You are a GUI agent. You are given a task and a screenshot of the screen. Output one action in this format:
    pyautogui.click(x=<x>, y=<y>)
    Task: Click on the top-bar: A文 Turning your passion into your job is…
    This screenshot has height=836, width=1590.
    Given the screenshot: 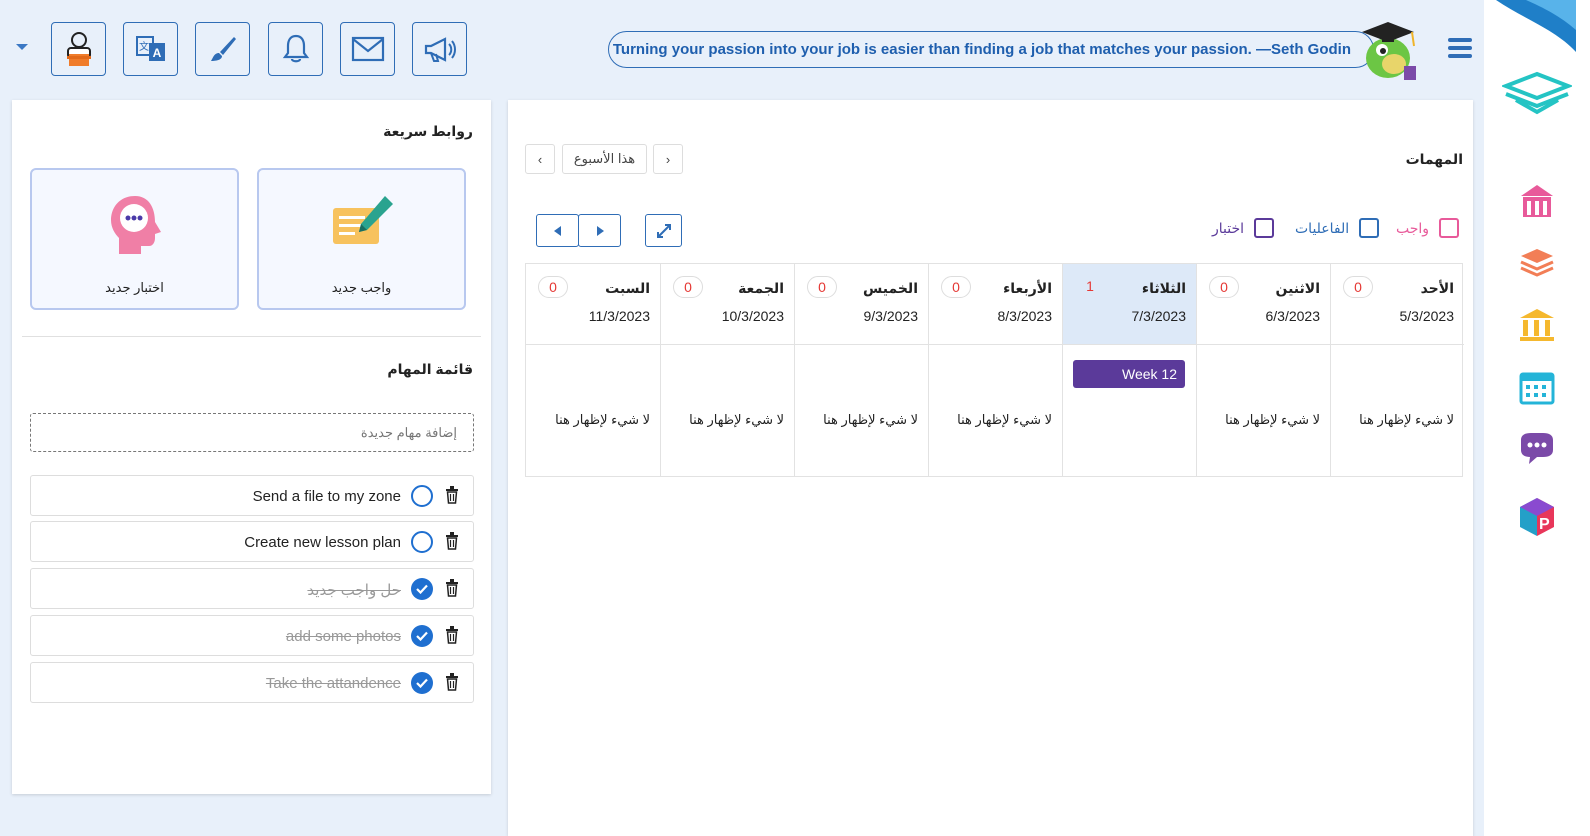 What is the action you would take?
    pyautogui.click(x=737, y=49)
    